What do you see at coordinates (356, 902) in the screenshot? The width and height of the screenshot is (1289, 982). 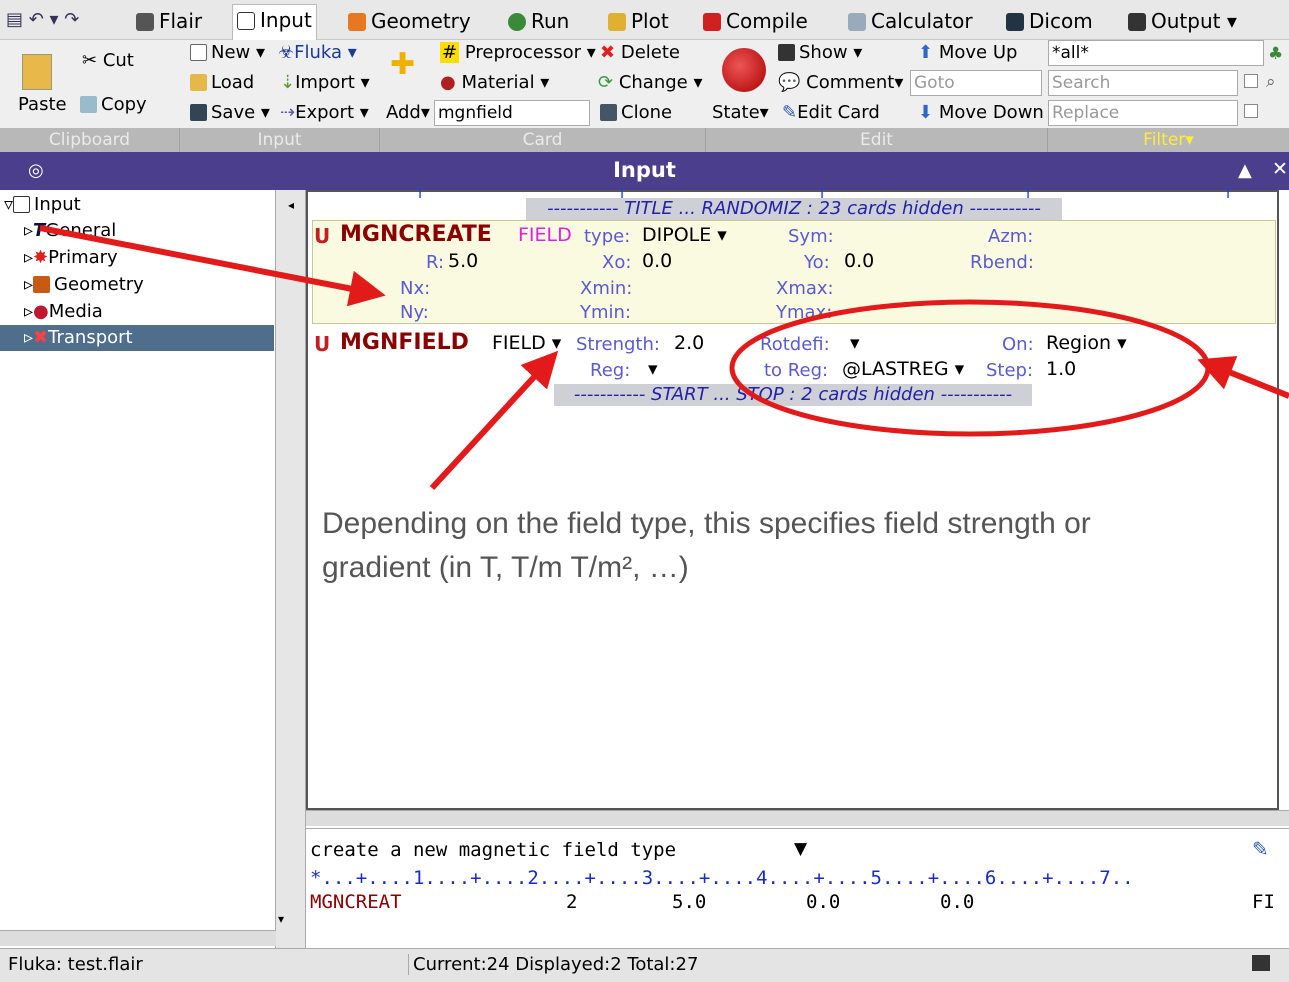 I see `card-line-name: MGNCREAT` at bounding box center [356, 902].